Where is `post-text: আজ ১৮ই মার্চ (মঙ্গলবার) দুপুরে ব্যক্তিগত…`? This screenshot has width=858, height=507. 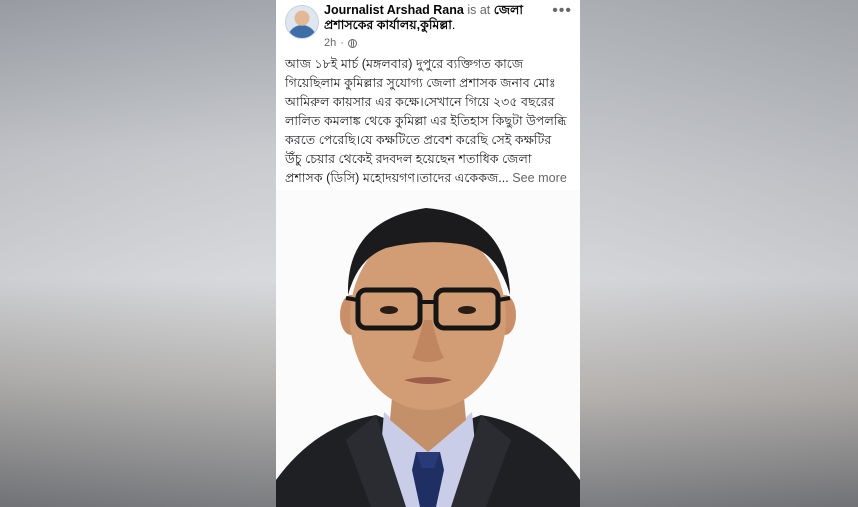
post-text: আজ ১৮ই মার্চ (মঙ্গলবার) দুপুরে ব্যক্তিগত… is located at coordinates (429, 121).